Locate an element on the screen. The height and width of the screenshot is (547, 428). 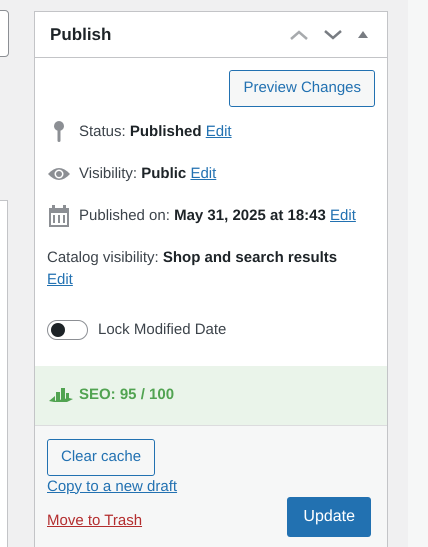
meta-text: Visibility: Public Edit is located at coordinates (147, 174).